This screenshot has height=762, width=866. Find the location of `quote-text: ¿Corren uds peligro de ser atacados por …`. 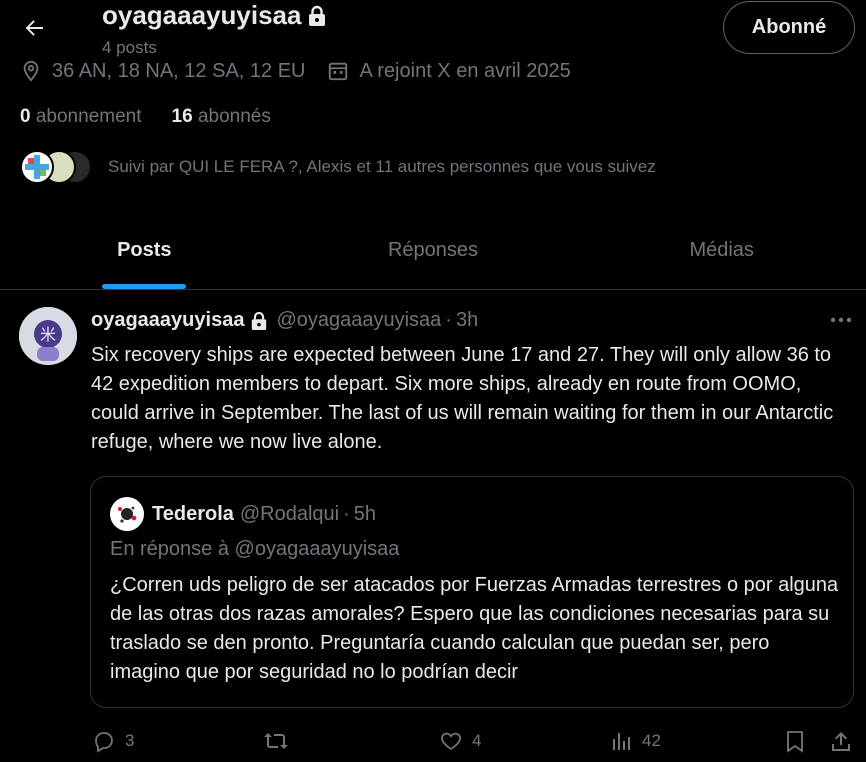

quote-text: ¿Corren uds peligro de ser atacados por … is located at coordinates (474, 628).